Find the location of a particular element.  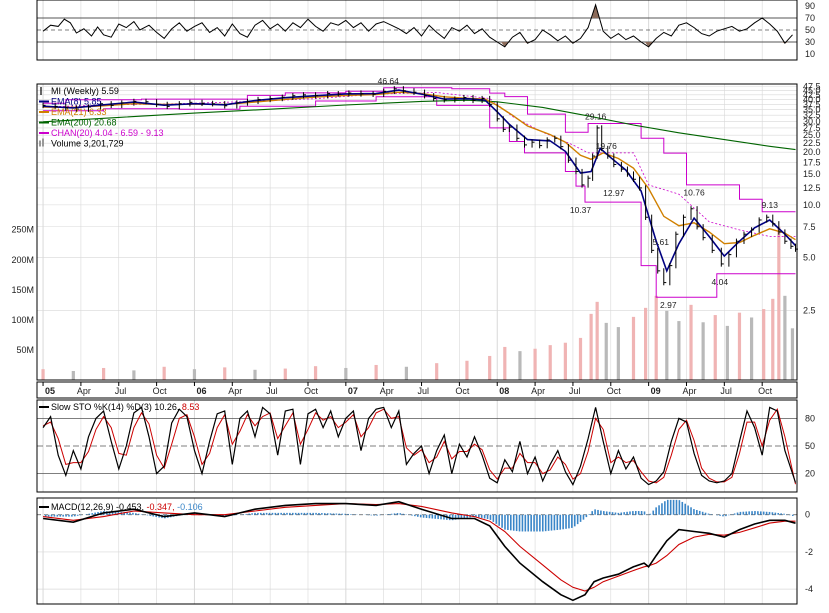

macd-tick-label: -2 is located at coordinates (809, 552).